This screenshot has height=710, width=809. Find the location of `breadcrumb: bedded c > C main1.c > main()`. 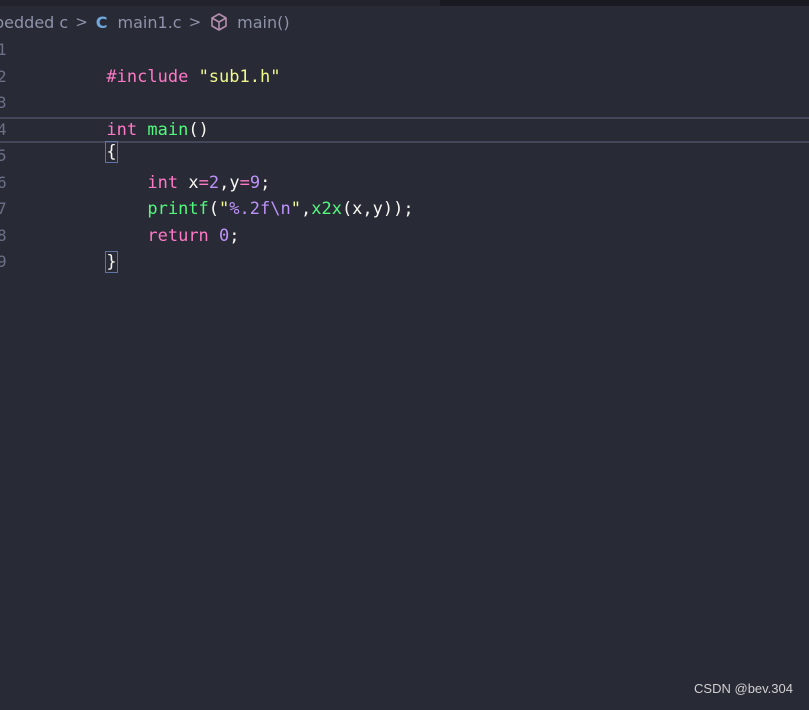

breadcrumb: bedded c > C main1.c > main() is located at coordinates (404, 22).